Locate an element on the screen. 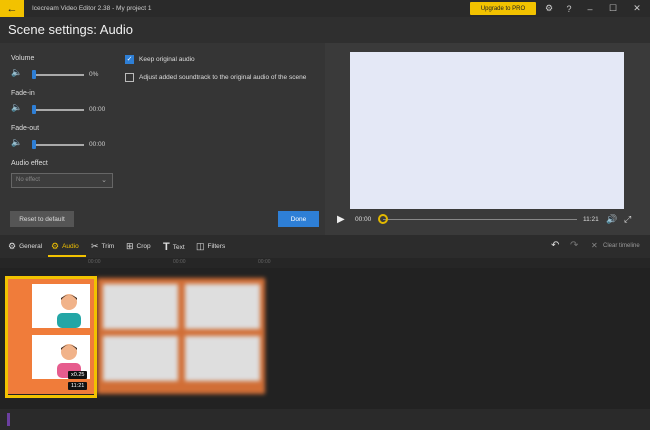 This screenshot has height=430, width=650. duration: 11:21 is located at coordinates (591, 219).